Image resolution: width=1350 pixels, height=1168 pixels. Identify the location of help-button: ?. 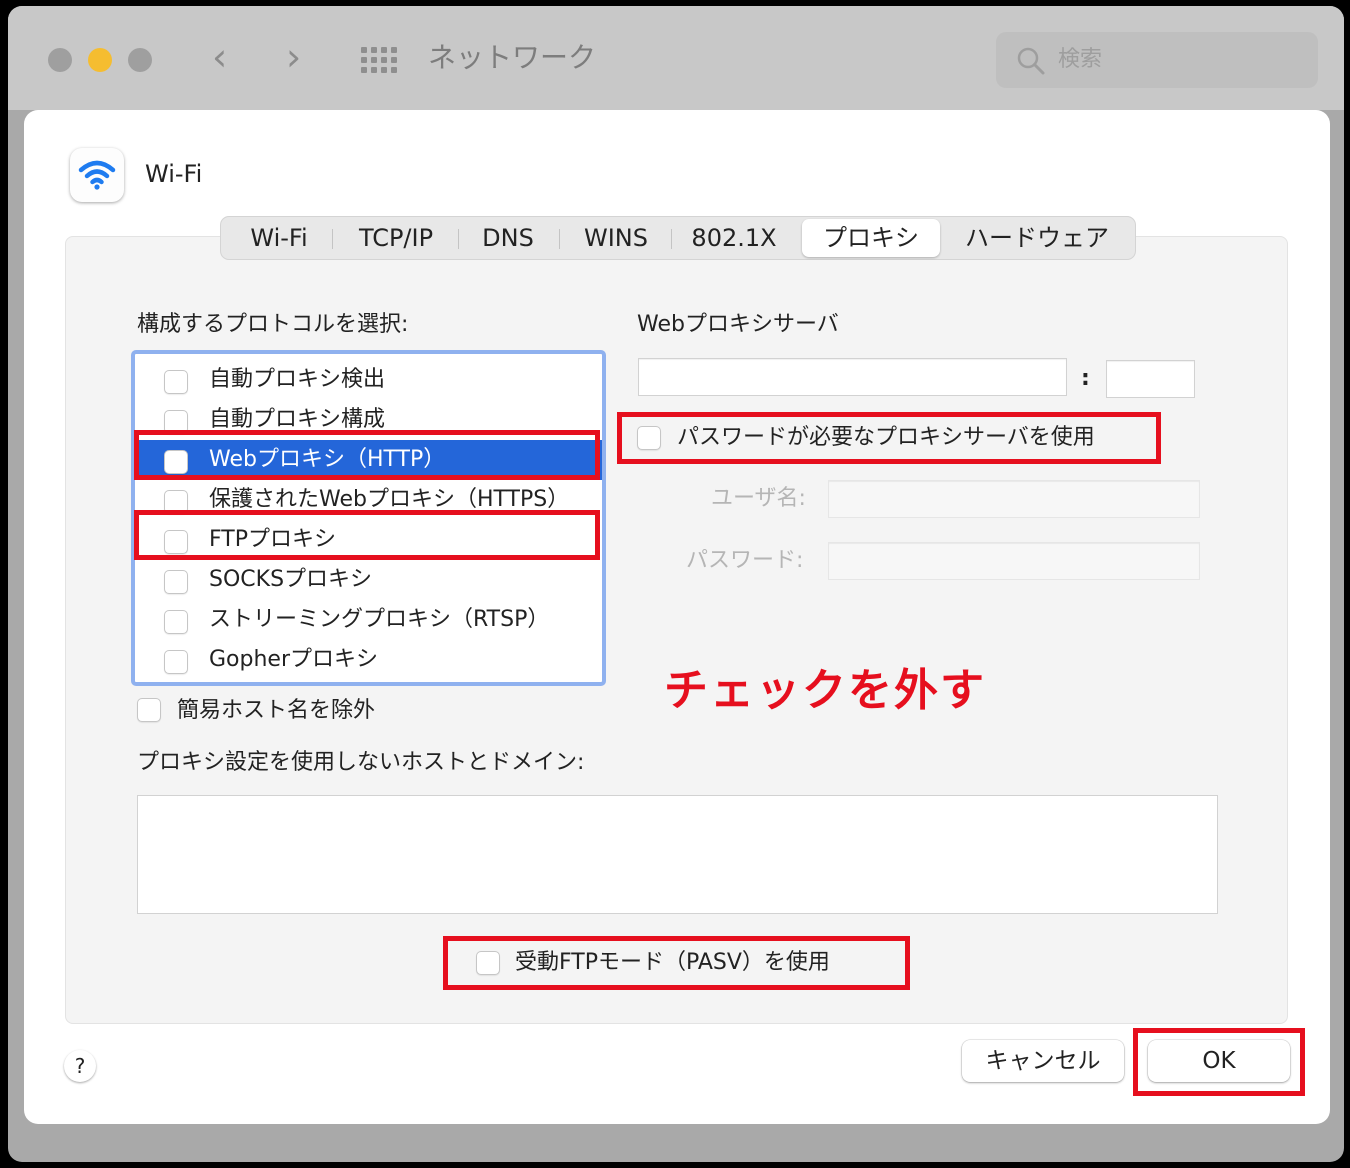
(80, 1066).